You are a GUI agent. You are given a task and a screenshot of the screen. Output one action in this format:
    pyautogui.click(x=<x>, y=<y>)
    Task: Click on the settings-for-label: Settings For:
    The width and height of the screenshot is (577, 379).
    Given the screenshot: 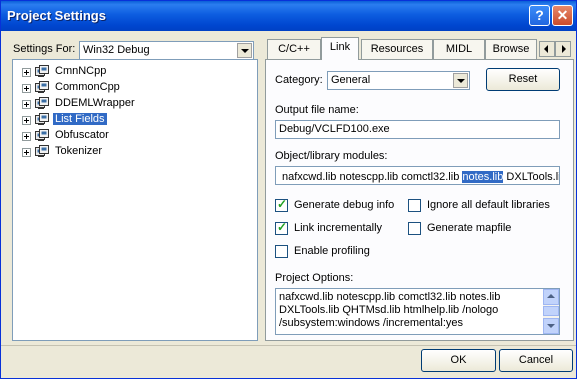 What is the action you would take?
    pyautogui.click(x=44, y=49)
    